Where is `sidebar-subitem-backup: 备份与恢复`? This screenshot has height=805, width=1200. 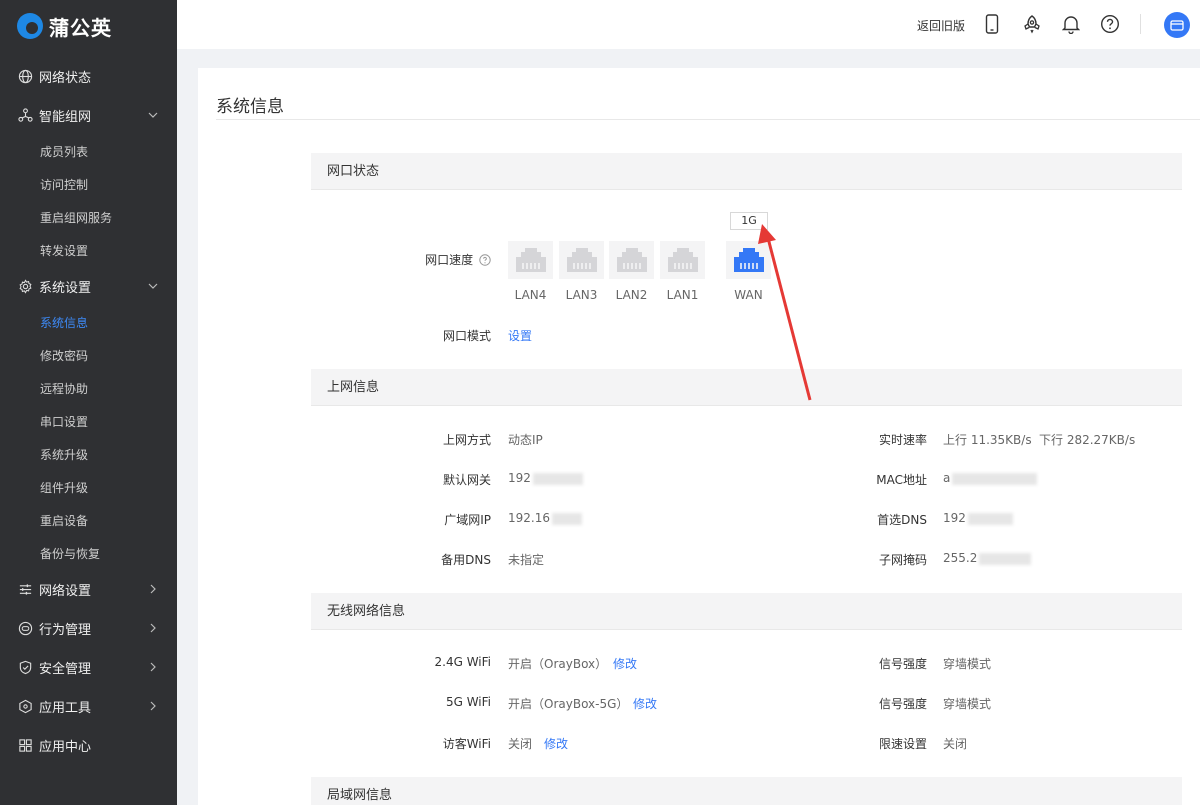
sidebar-subitem-backup: 备份与恢复 is located at coordinates (88, 553).